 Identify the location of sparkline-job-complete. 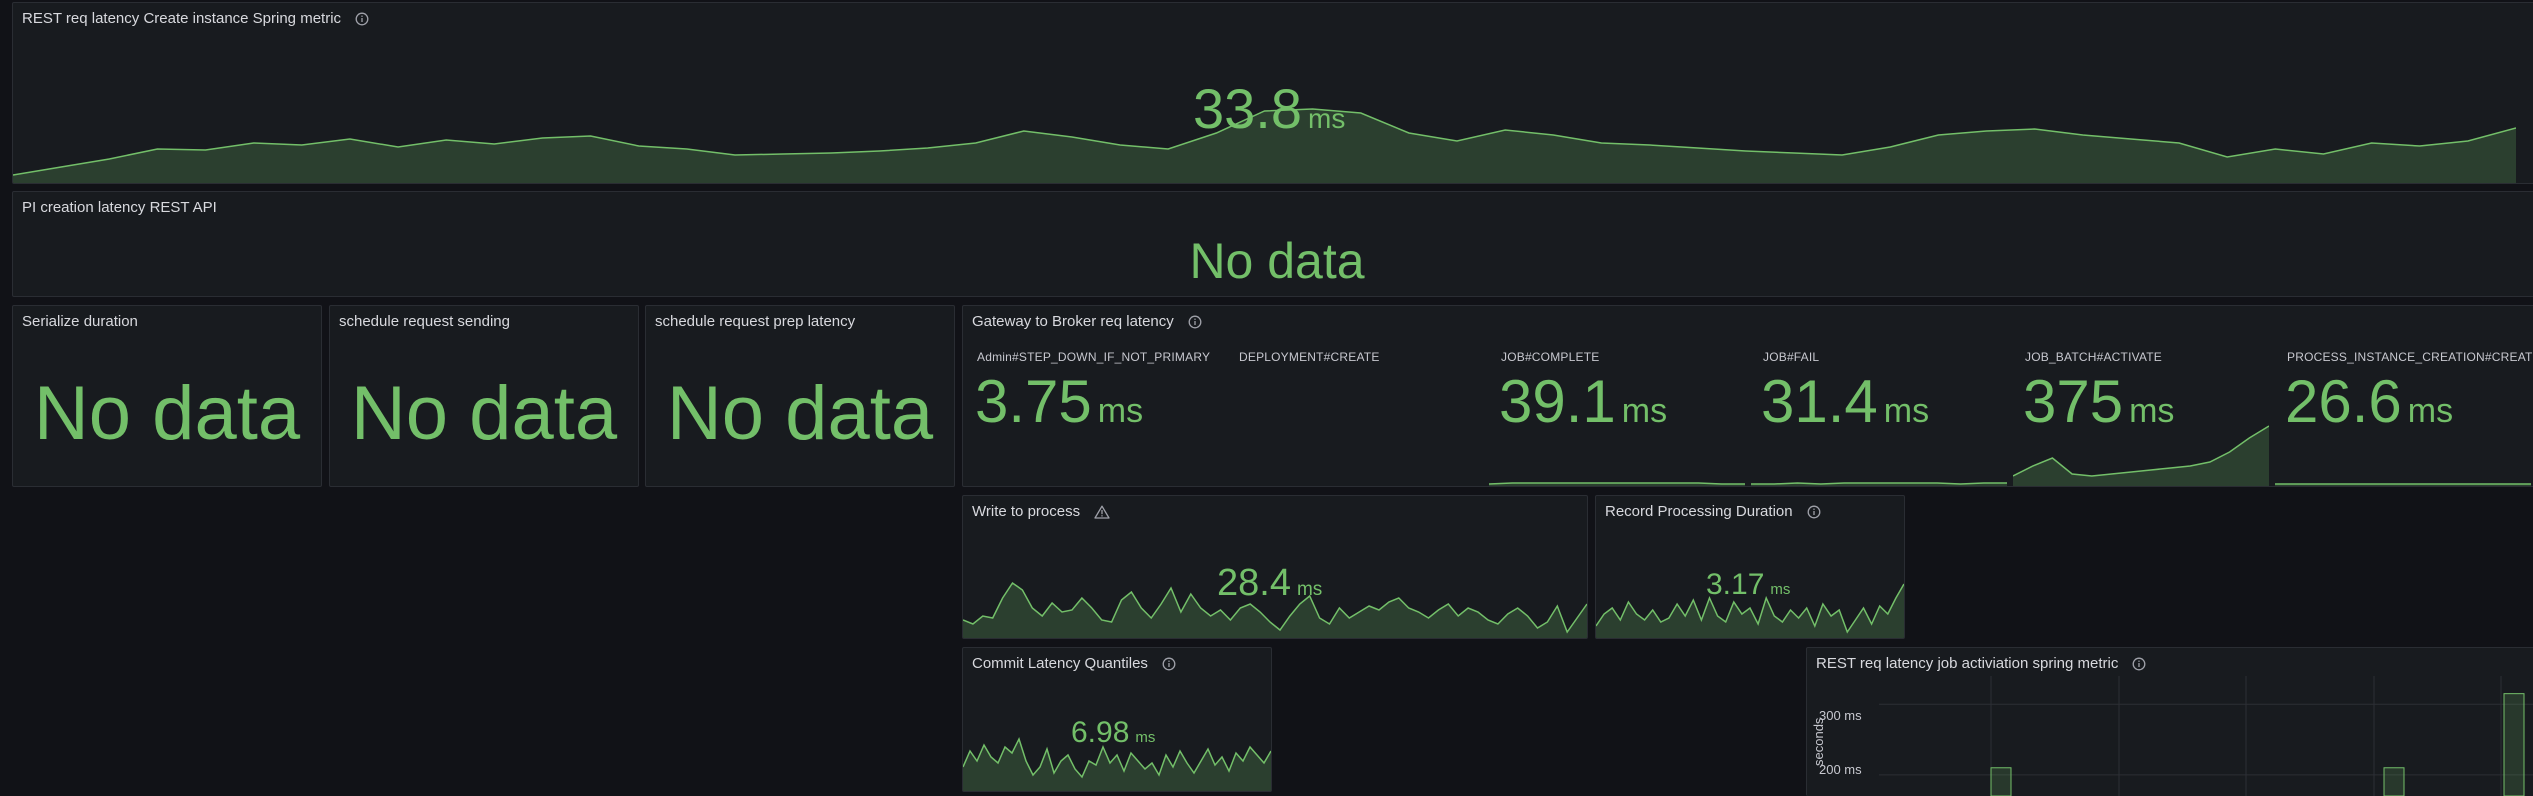
(1617, 484).